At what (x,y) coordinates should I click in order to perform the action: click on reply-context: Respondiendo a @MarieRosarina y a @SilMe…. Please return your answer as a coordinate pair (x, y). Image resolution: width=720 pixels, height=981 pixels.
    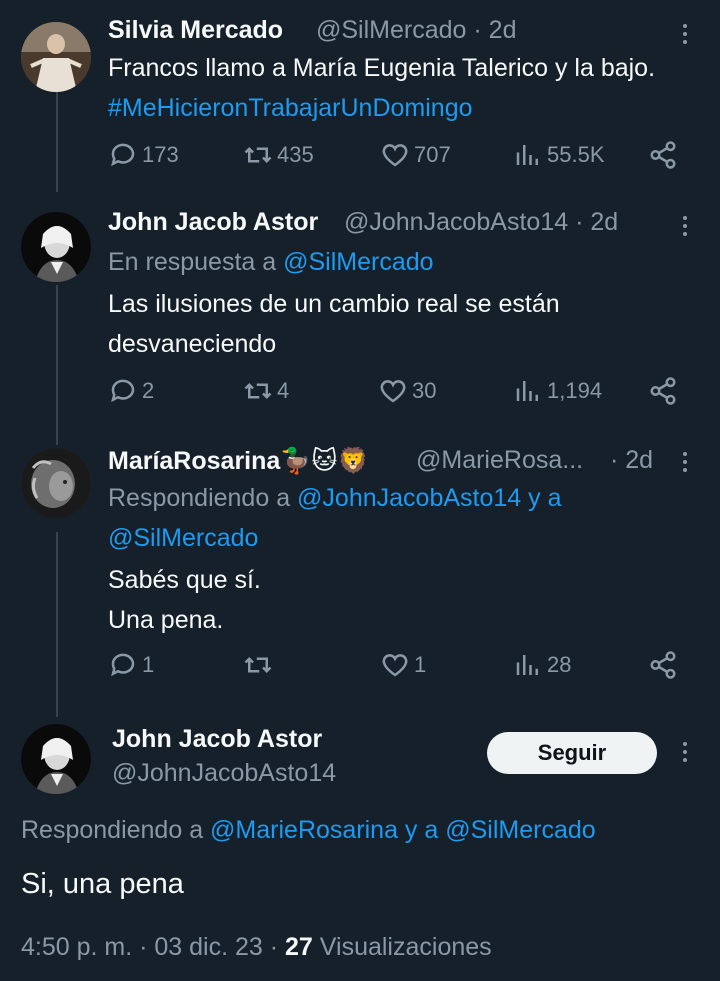
    Looking at the image, I should click on (308, 830).